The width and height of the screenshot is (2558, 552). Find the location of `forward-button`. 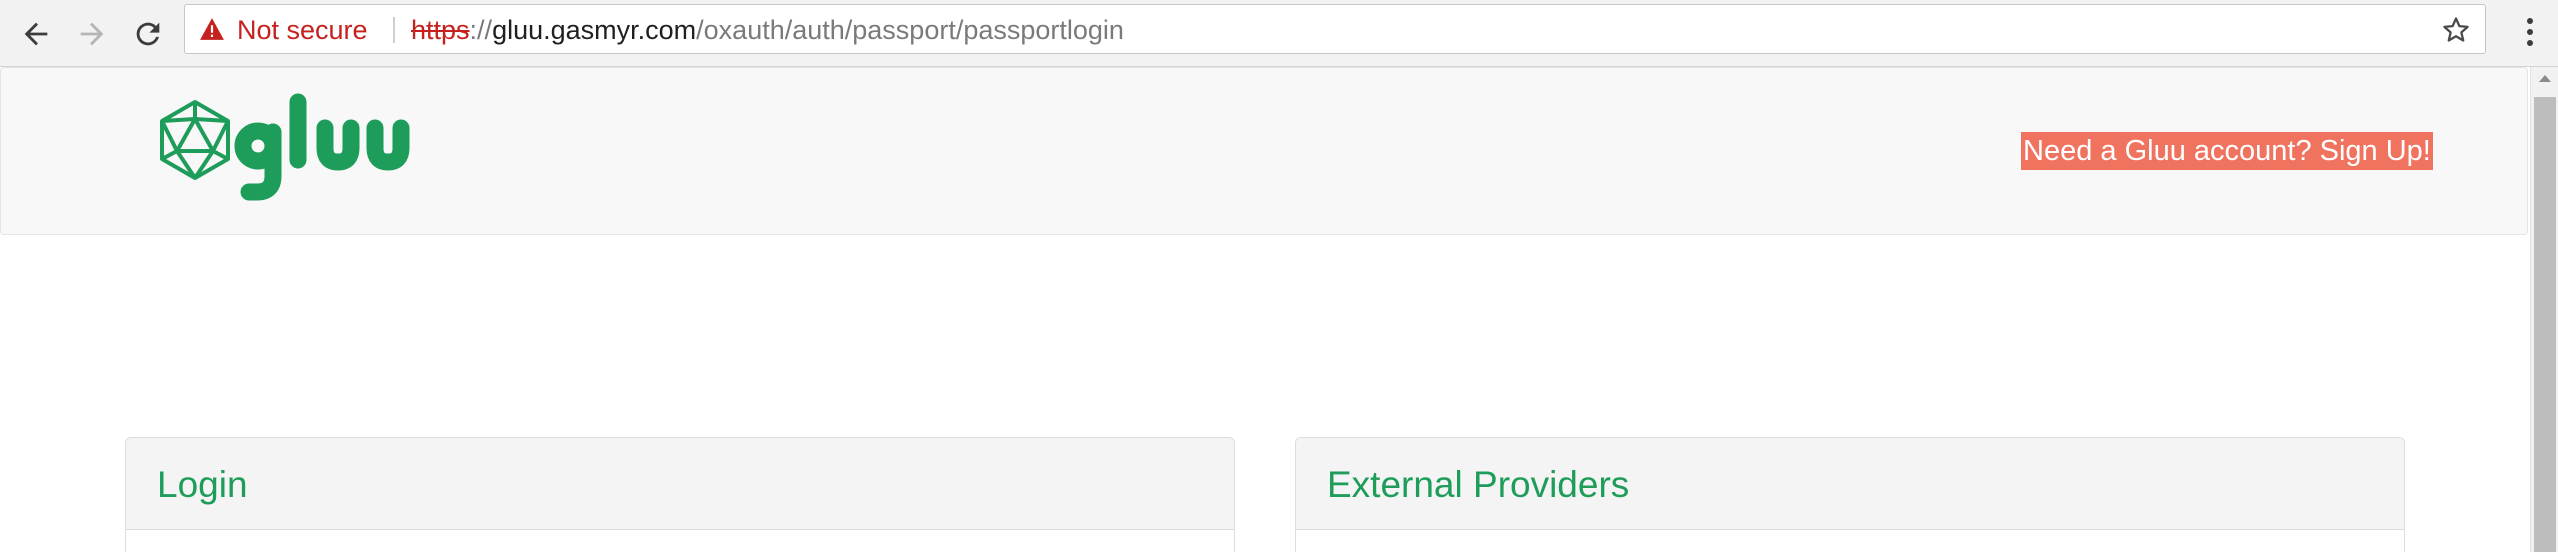

forward-button is located at coordinates (92, 34).